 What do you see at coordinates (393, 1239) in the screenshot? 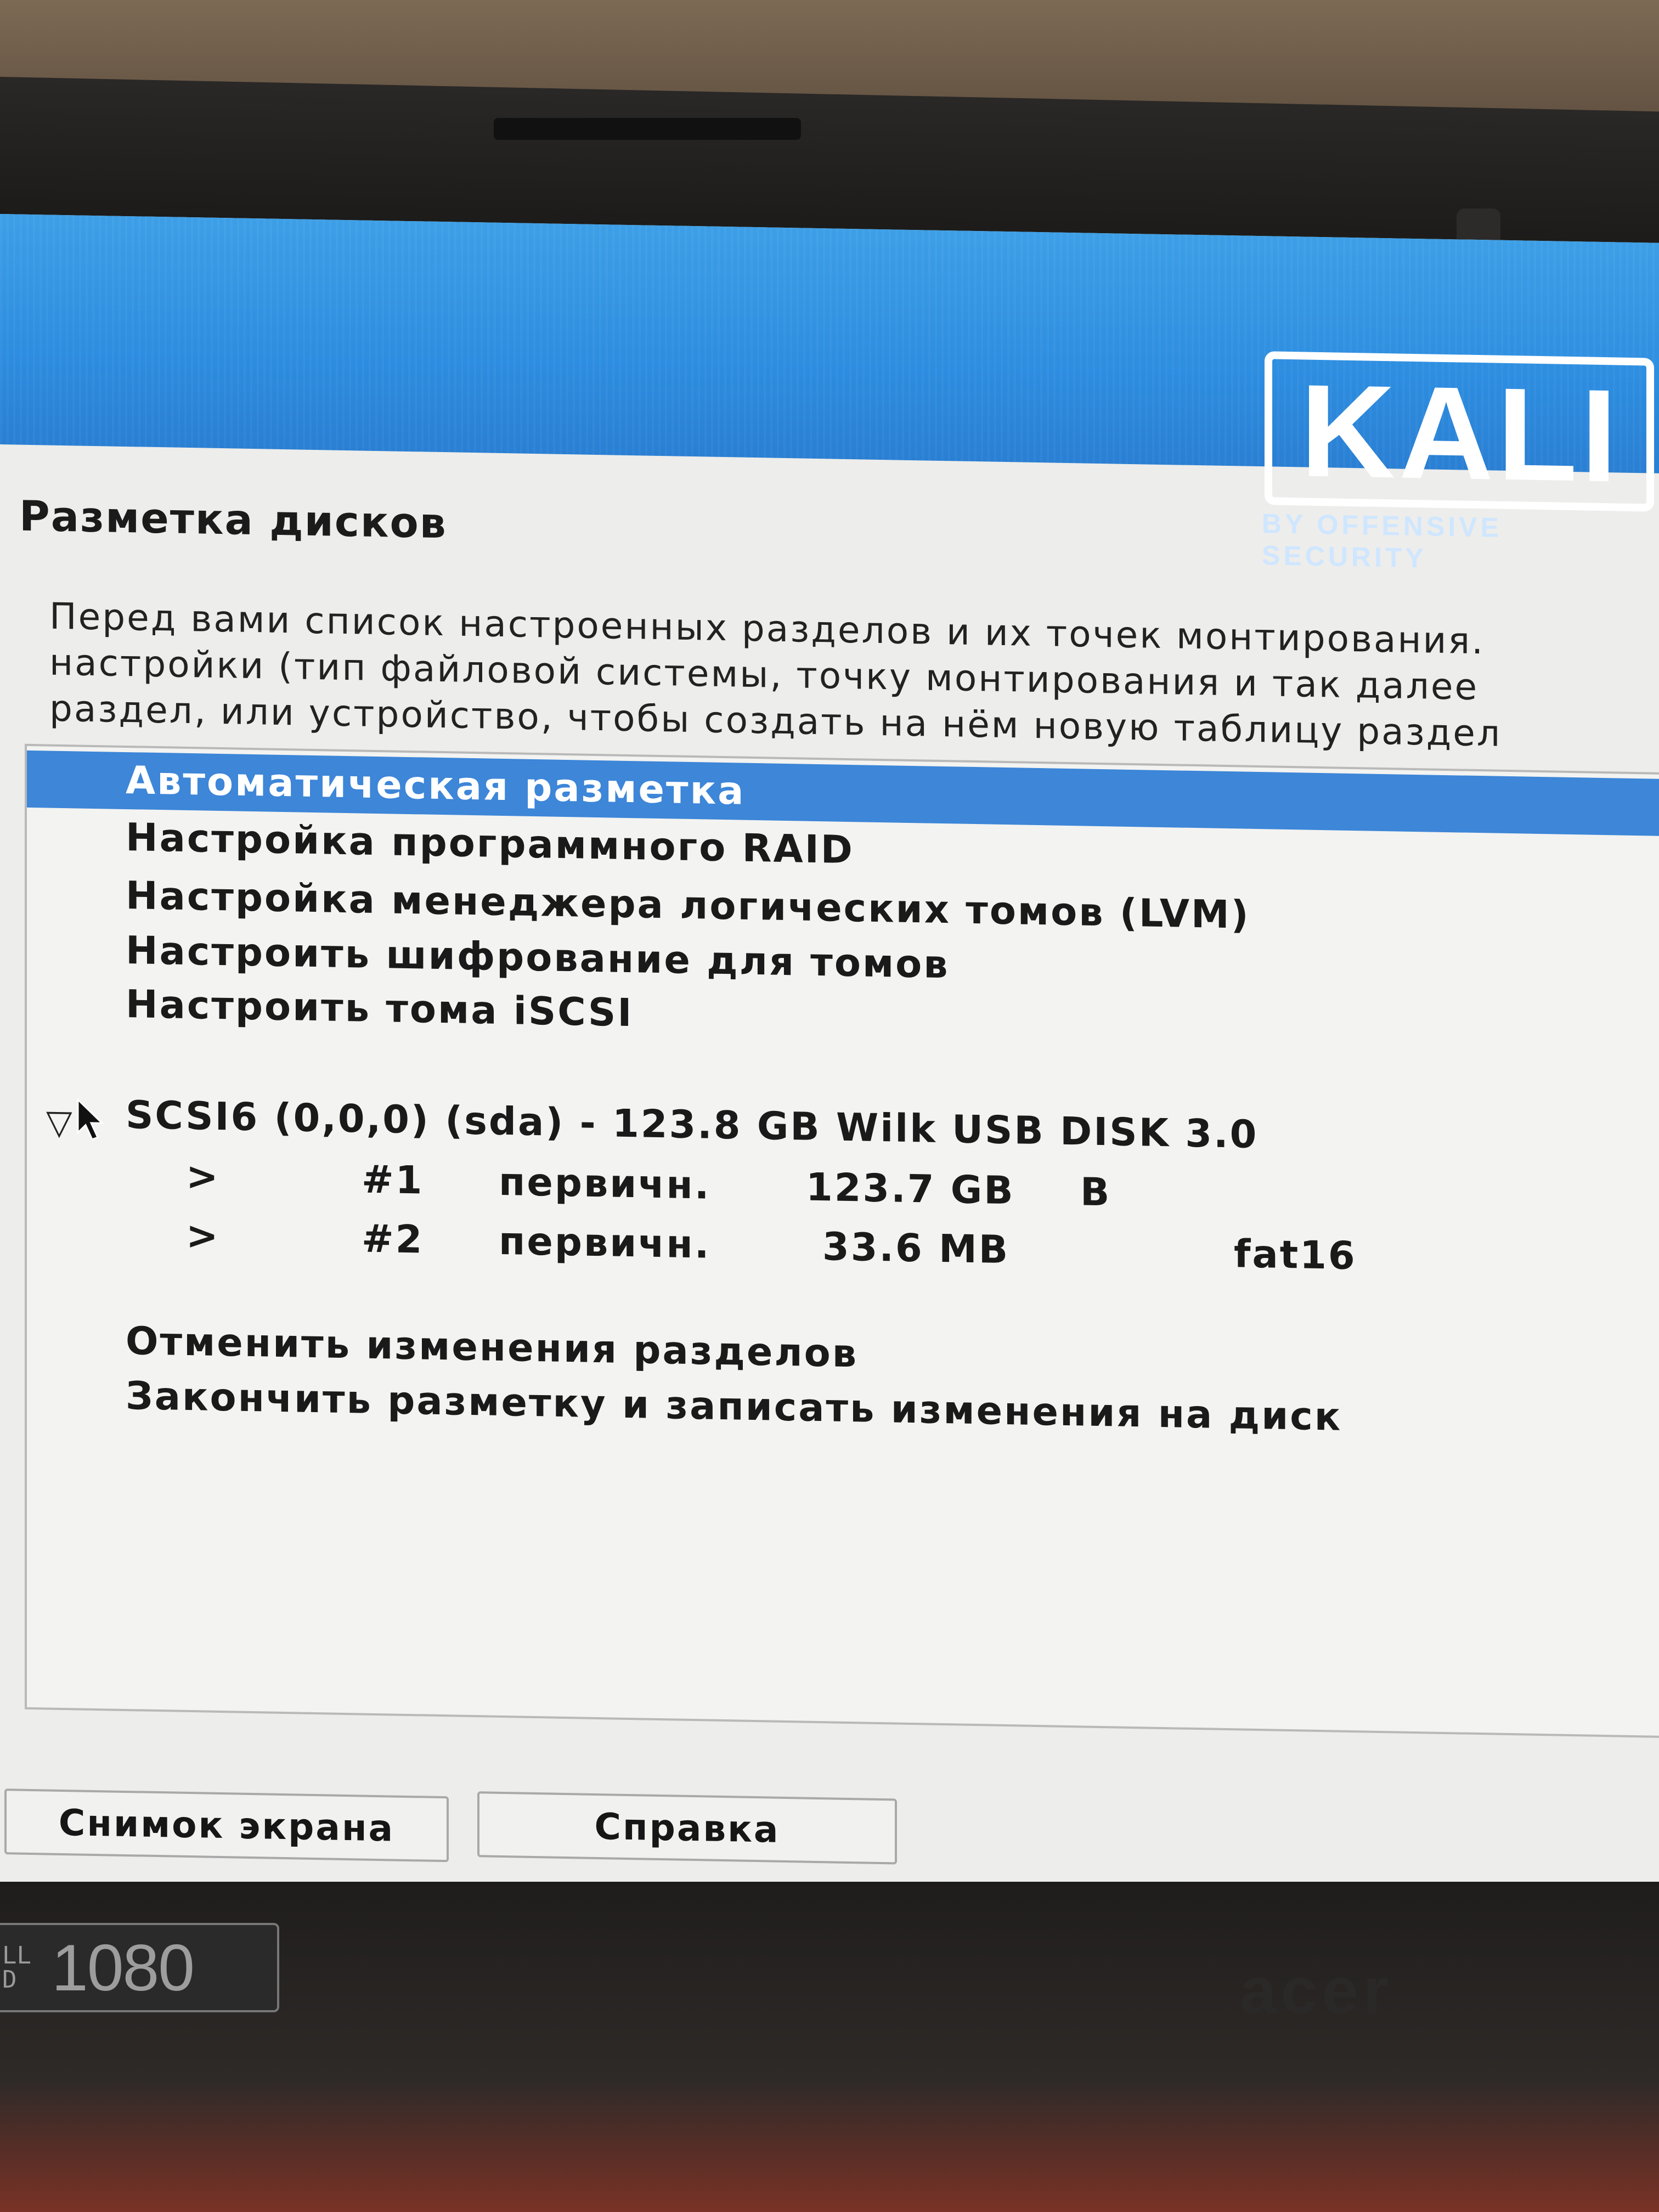
I see `partition-number: #2` at bounding box center [393, 1239].